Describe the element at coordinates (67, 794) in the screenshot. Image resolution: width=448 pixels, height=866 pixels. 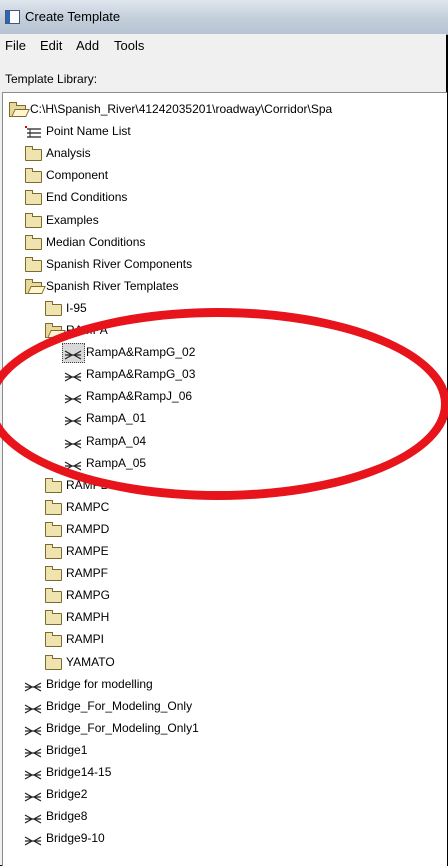
I see `tree-row-label: Bridge2` at that location.